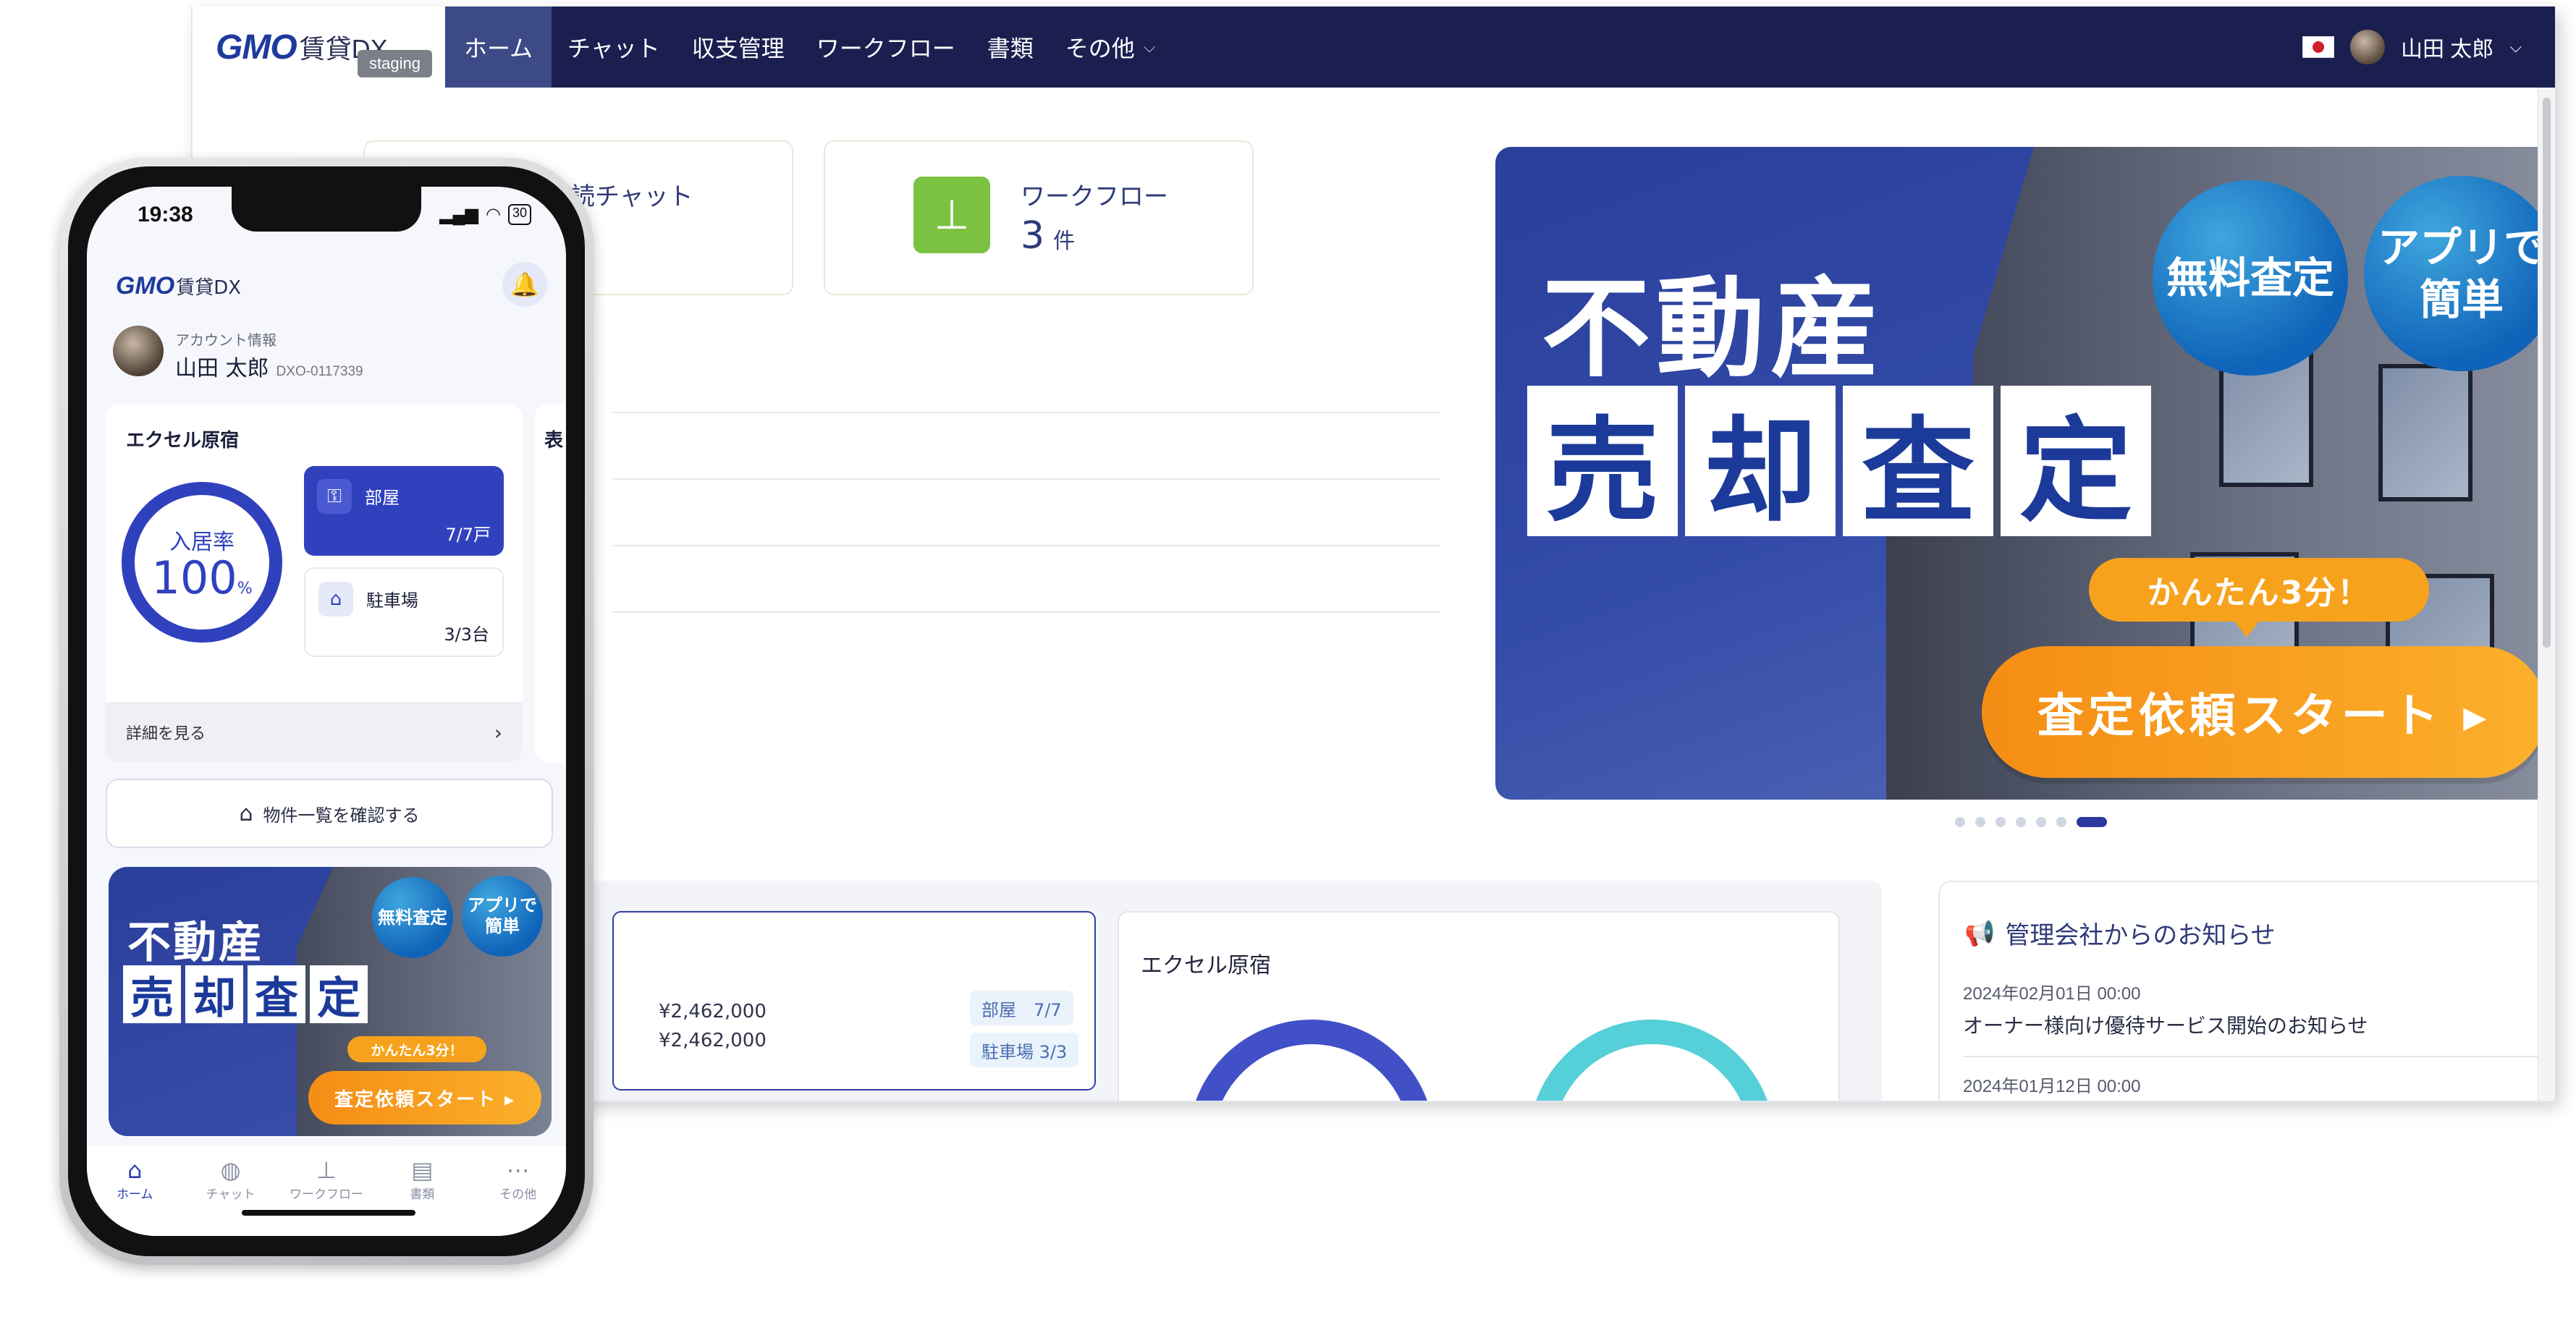  What do you see at coordinates (1010, 47) in the screenshot?
I see `nav-documents: 書類` at bounding box center [1010, 47].